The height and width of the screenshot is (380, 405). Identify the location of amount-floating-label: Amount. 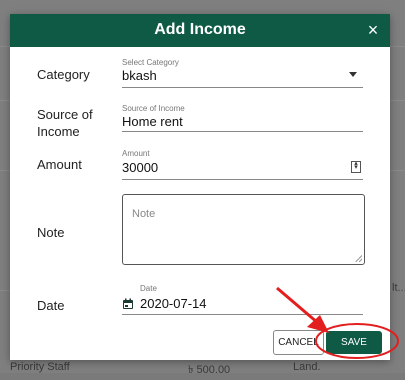
(136, 153).